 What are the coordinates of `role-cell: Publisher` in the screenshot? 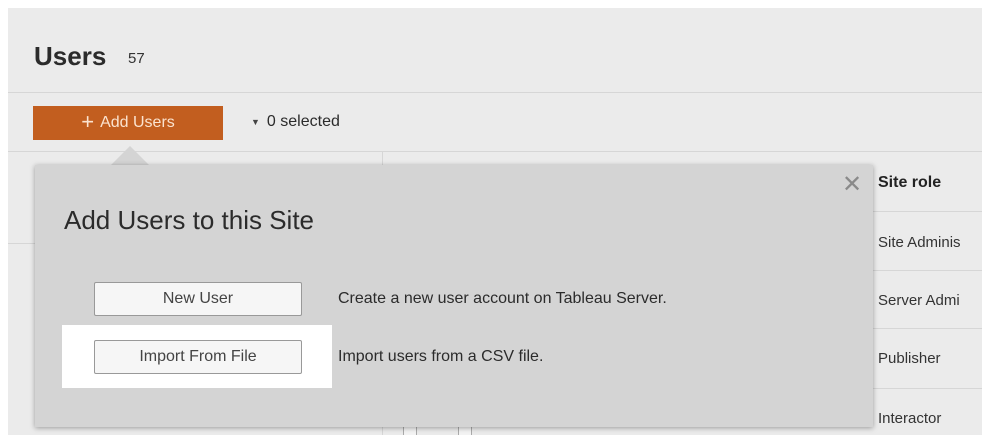 It's located at (909, 358).